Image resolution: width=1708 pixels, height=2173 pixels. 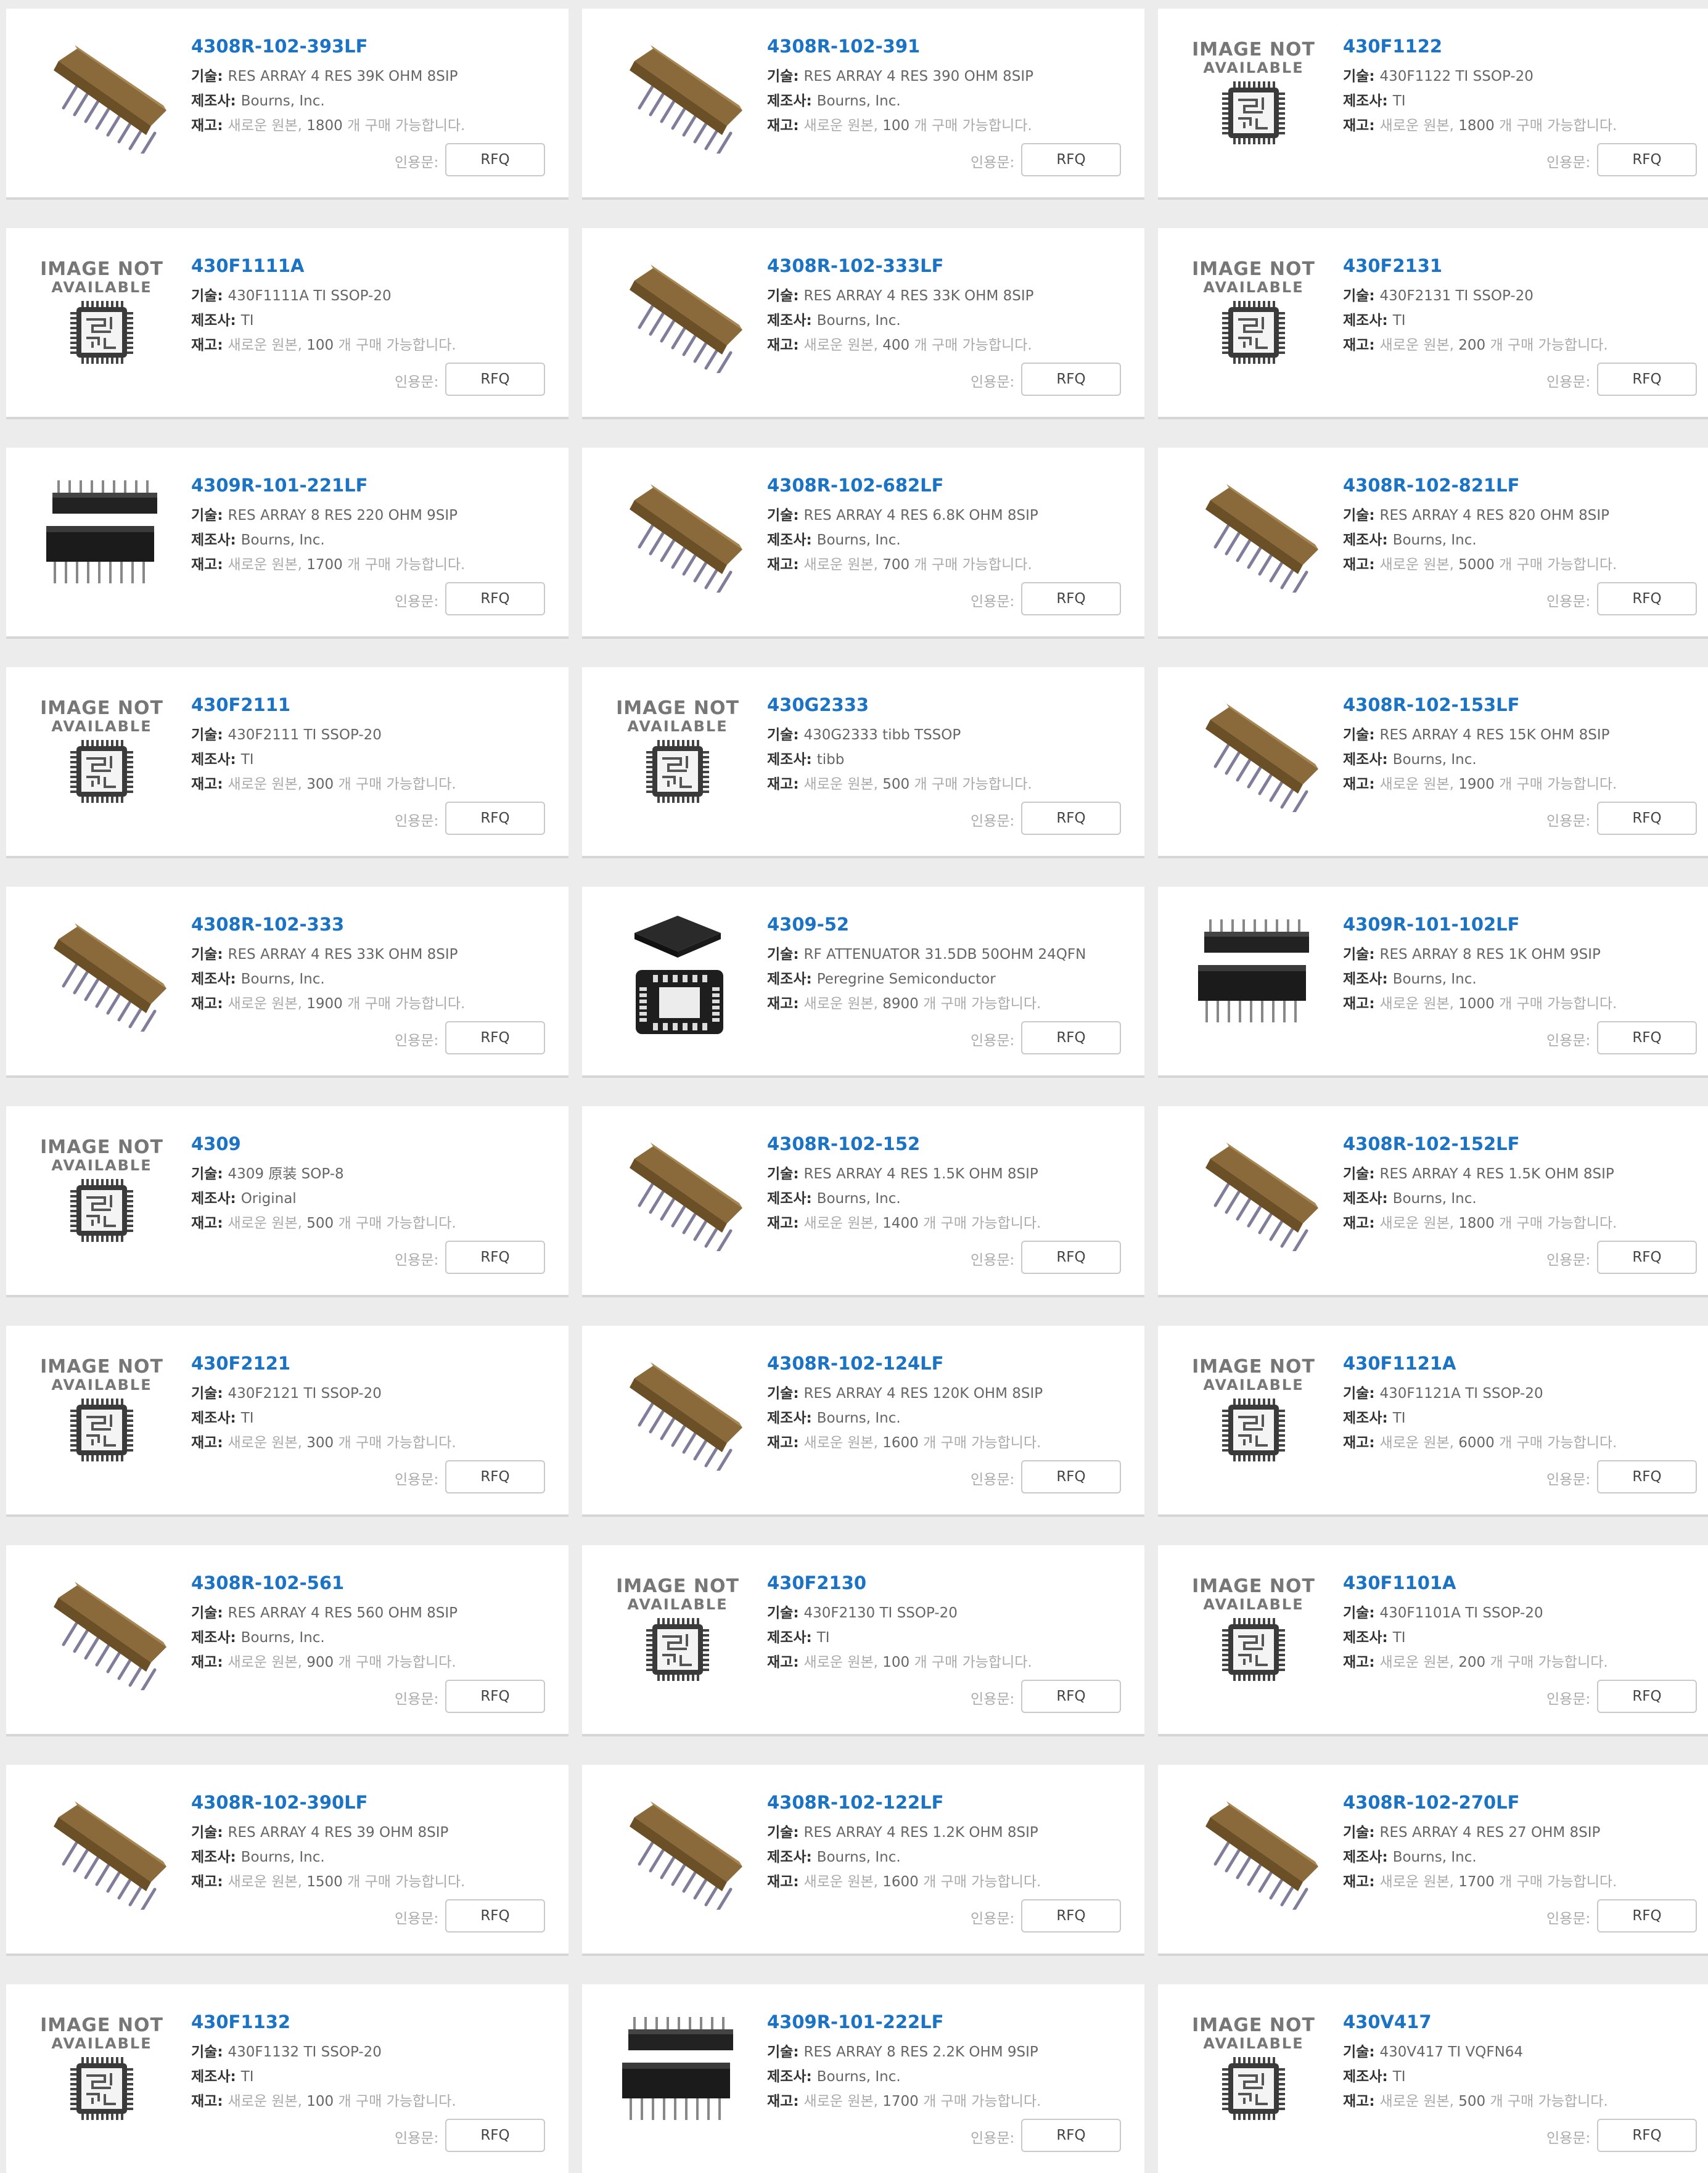 What do you see at coordinates (1387, 2021) in the screenshot?
I see `part-number-link: 430V417` at bounding box center [1387, 2021].